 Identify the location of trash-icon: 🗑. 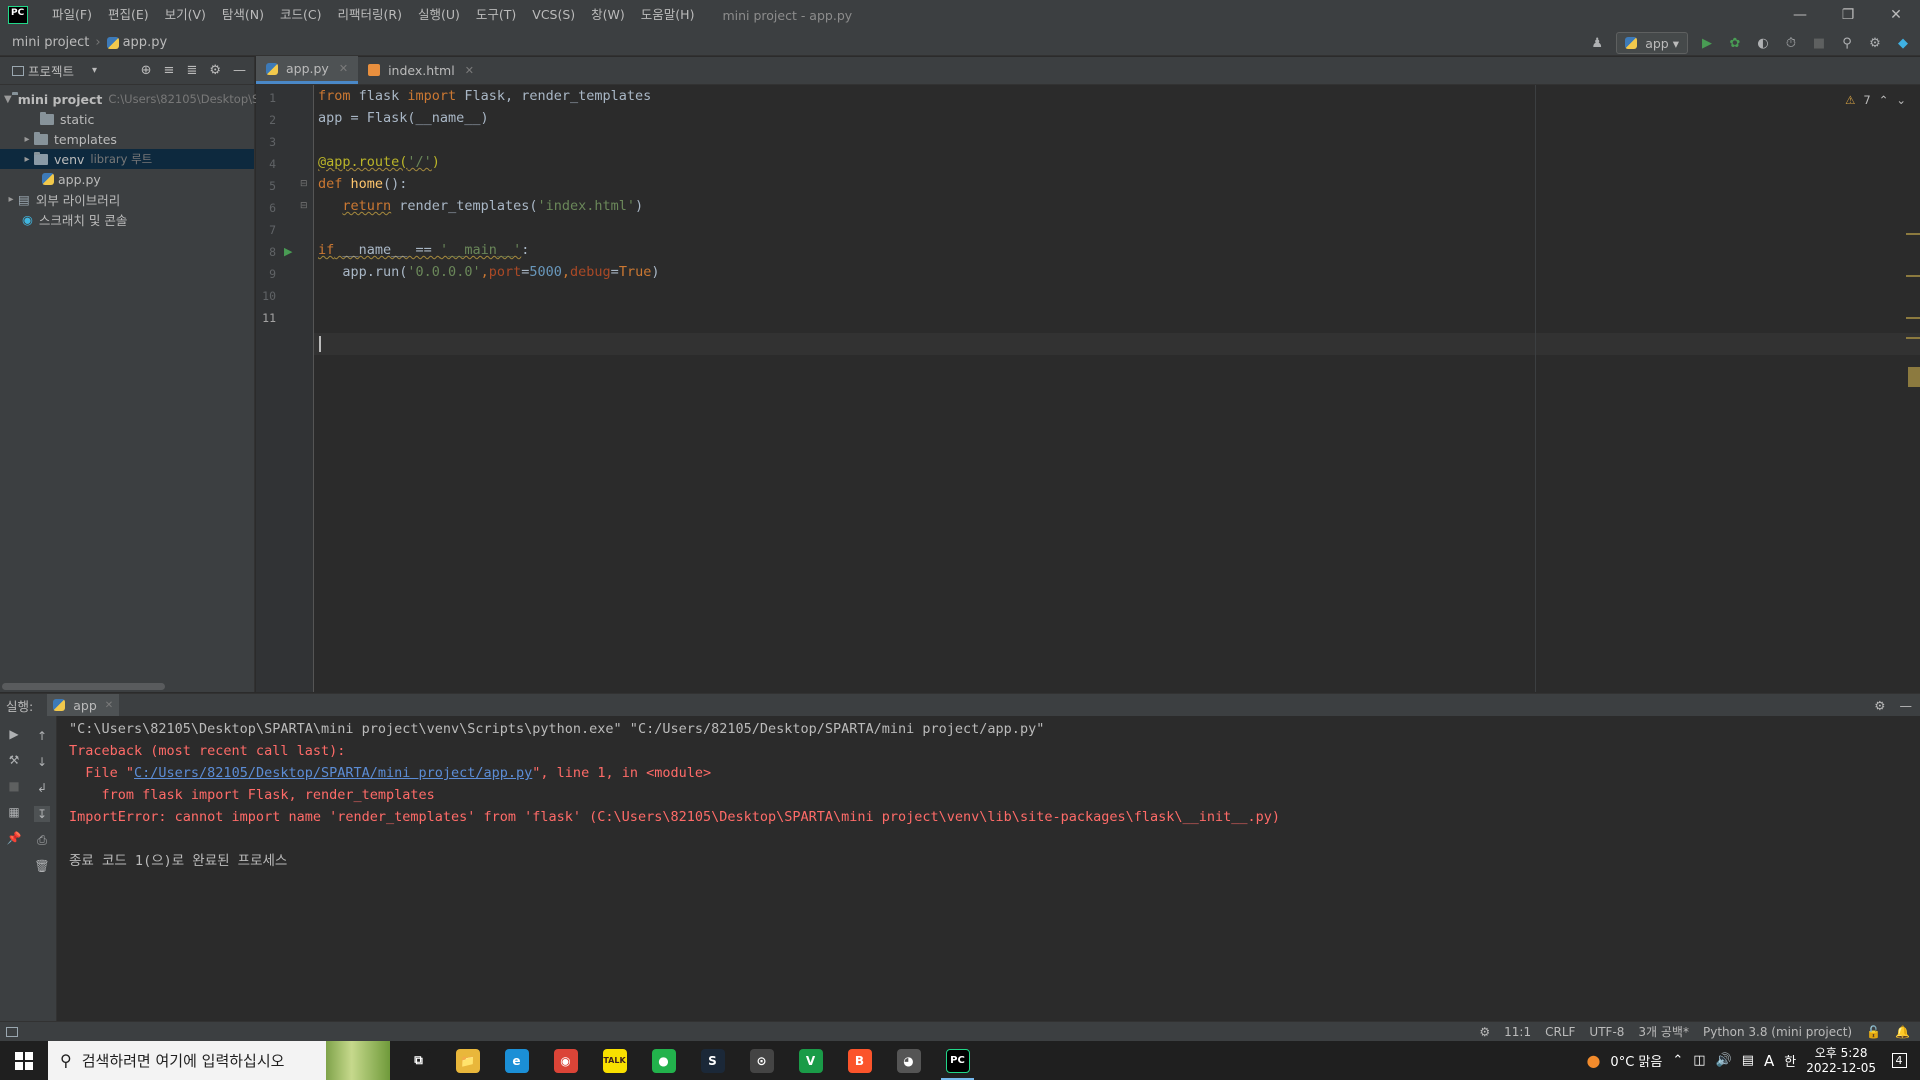
(42, 866).